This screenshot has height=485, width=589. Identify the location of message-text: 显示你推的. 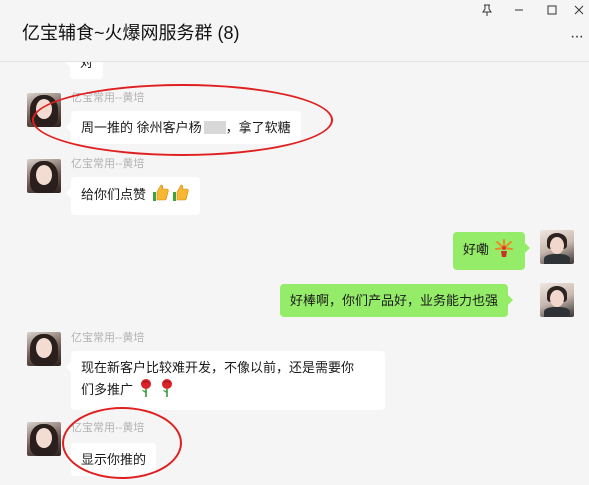
(114, 459).